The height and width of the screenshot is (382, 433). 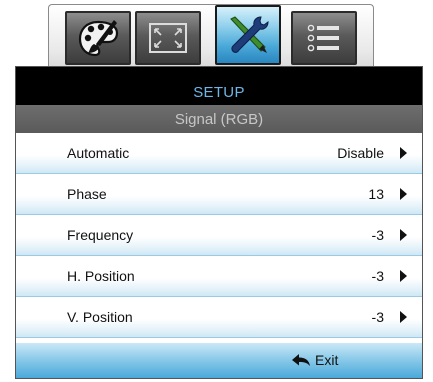 What do you see at coordinates (360, 153) in the screenshot?
I see `menu-item-value: Disable` at bounding box center [360, 153].